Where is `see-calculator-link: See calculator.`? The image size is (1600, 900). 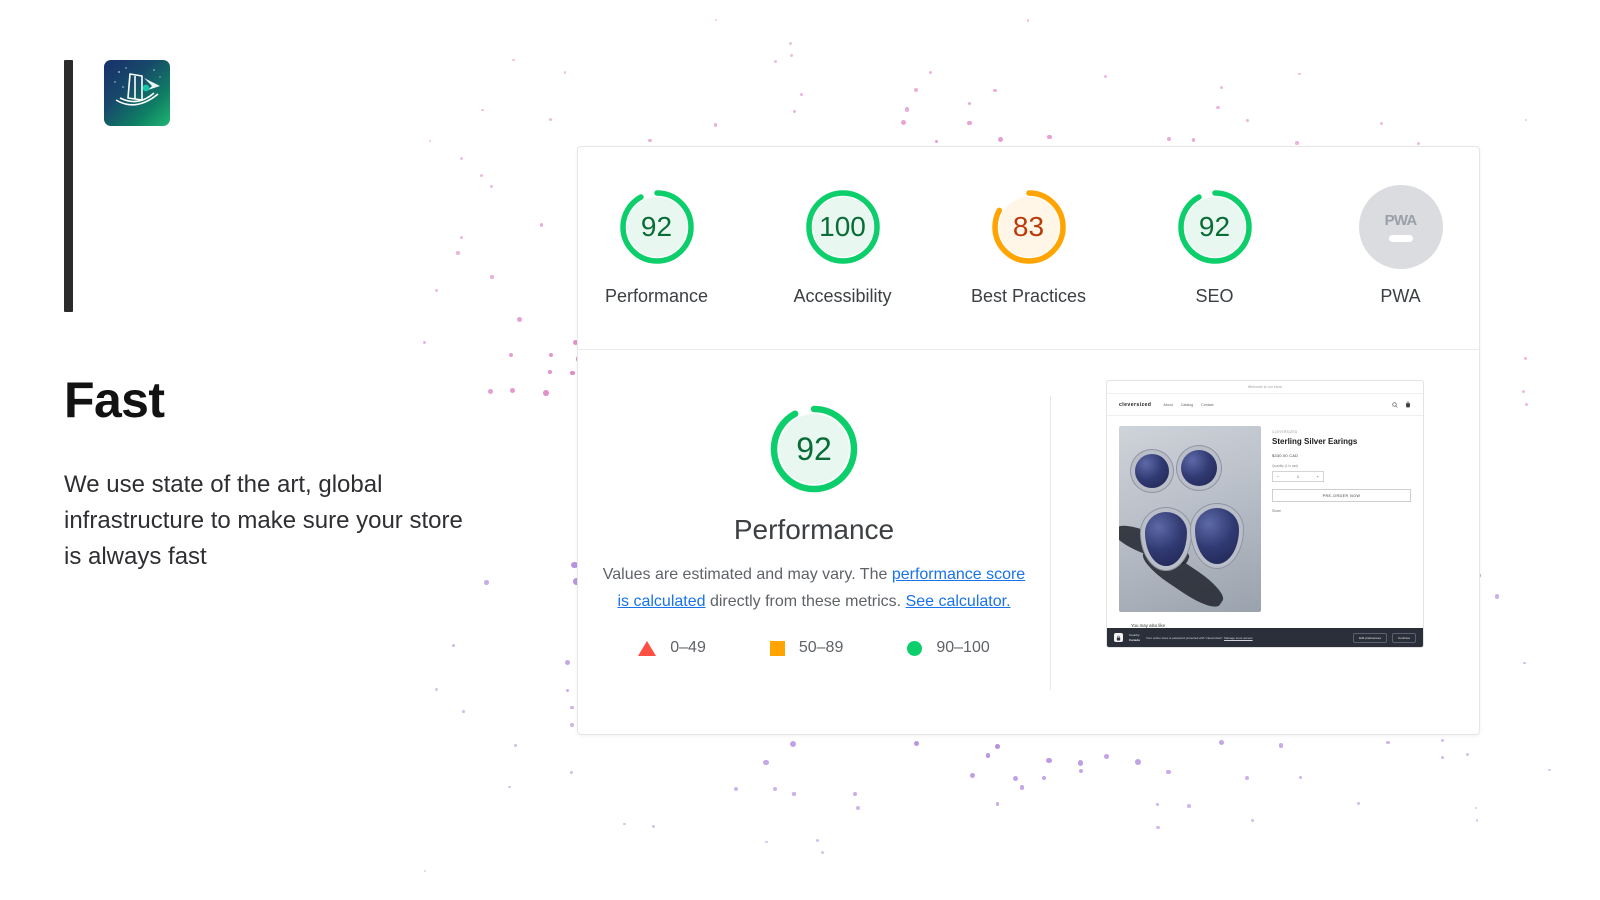
see-calculator-link: See calculator. is located at coordinates (958, 601).